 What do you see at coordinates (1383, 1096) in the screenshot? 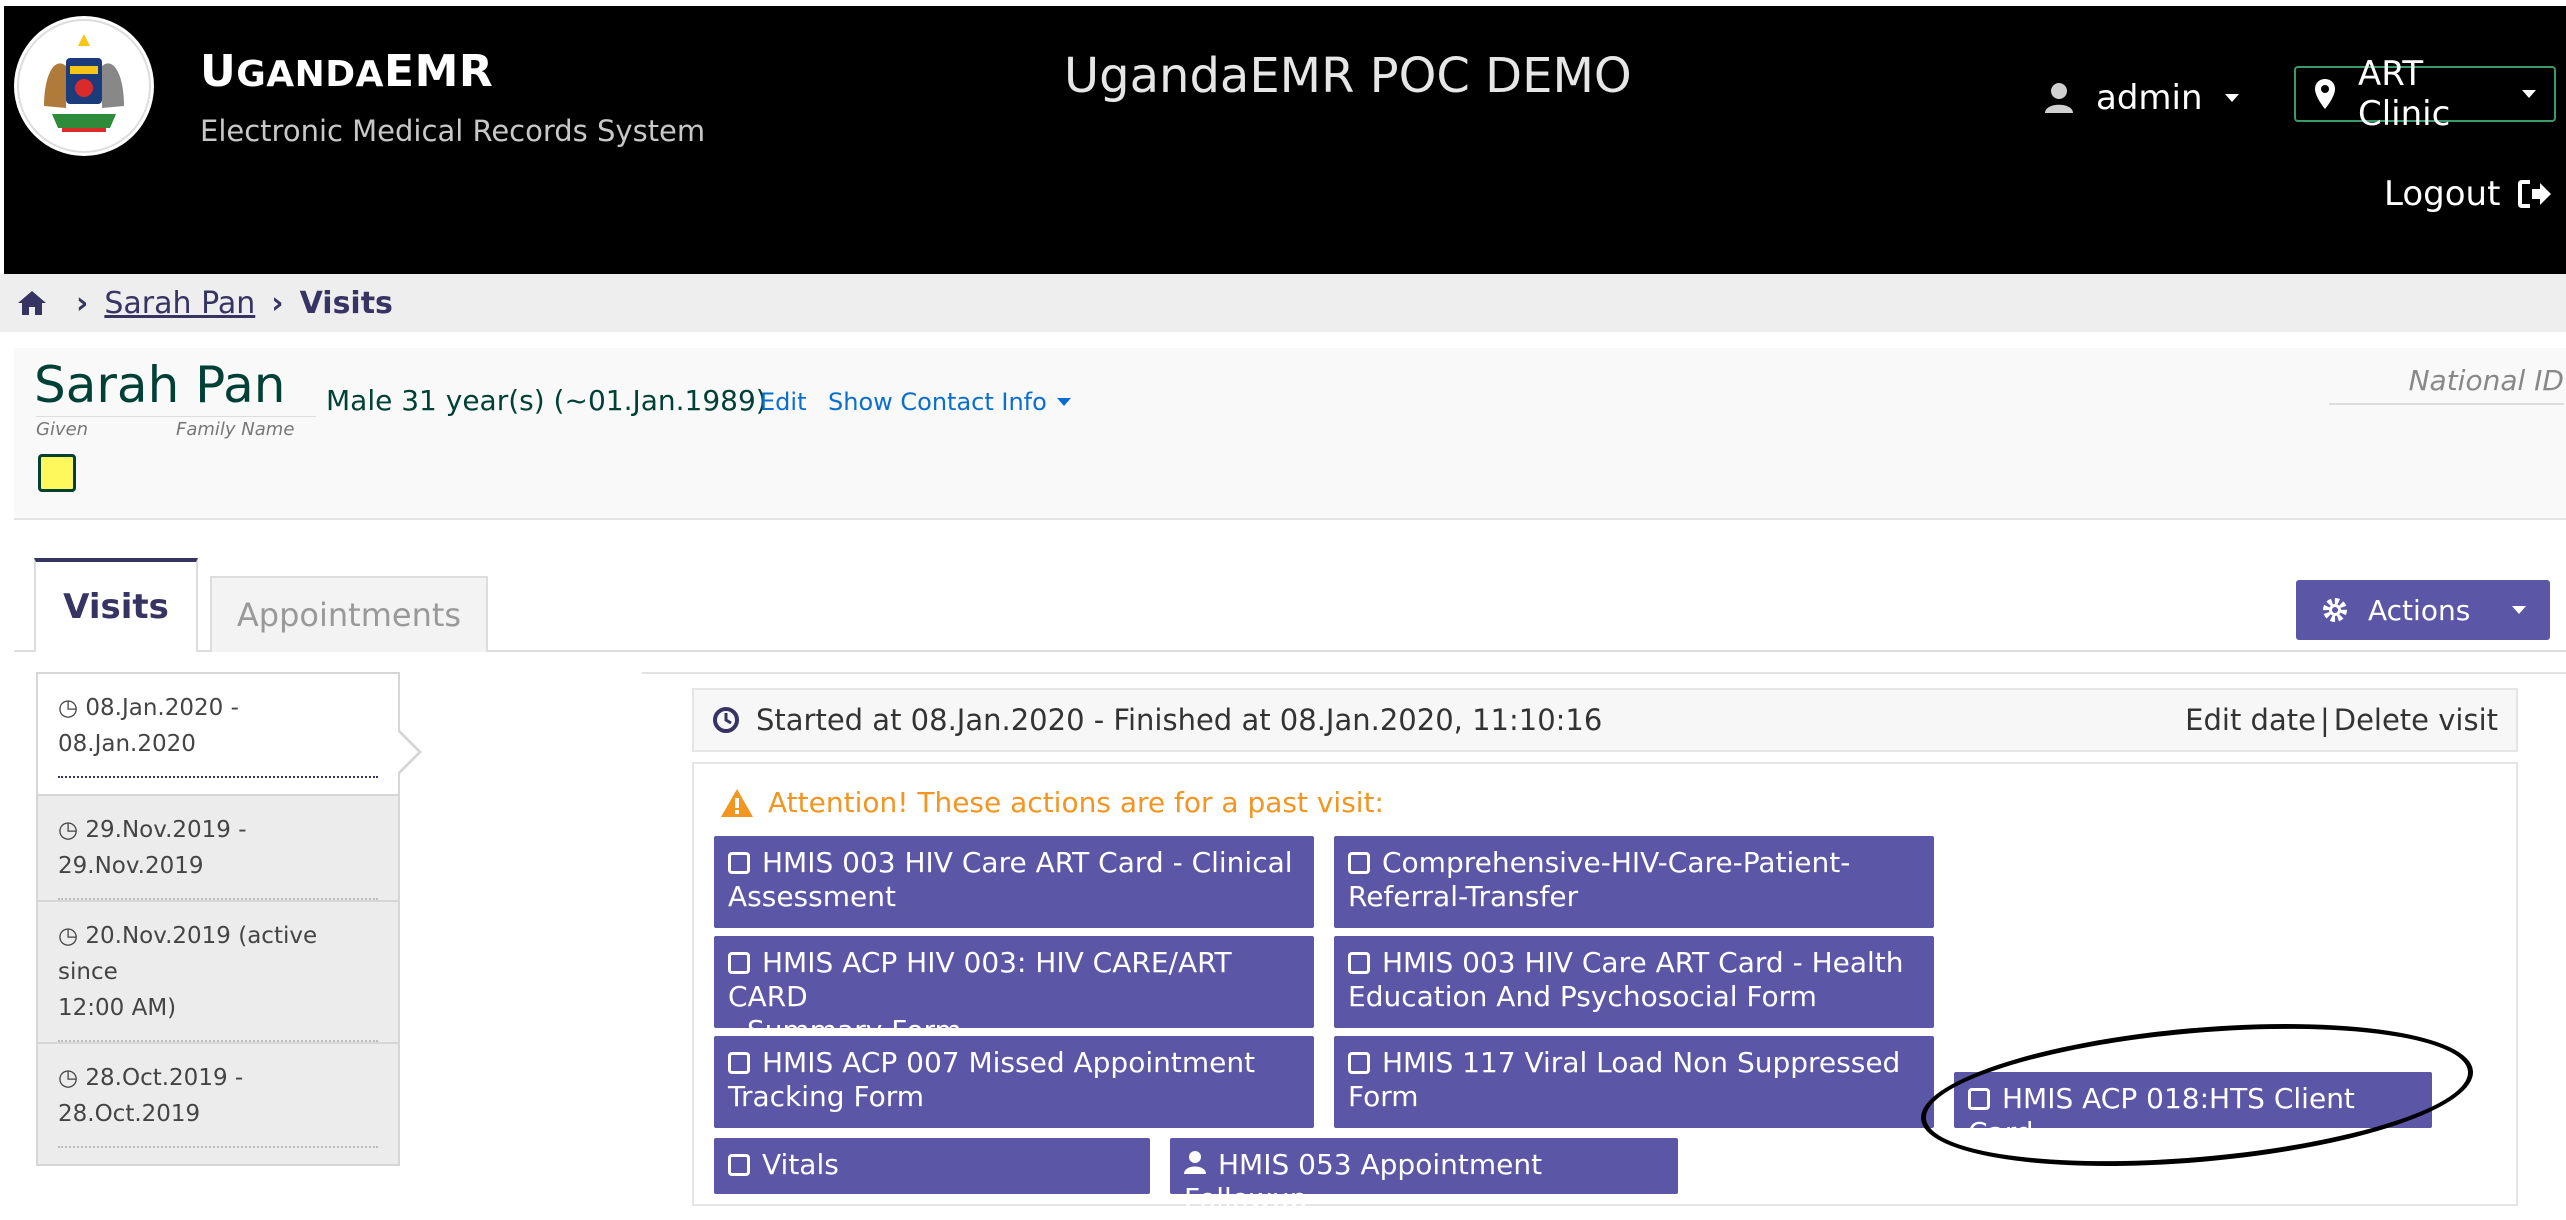
I see `form-label-line2: Form` at bounding box center [1383, 1096].